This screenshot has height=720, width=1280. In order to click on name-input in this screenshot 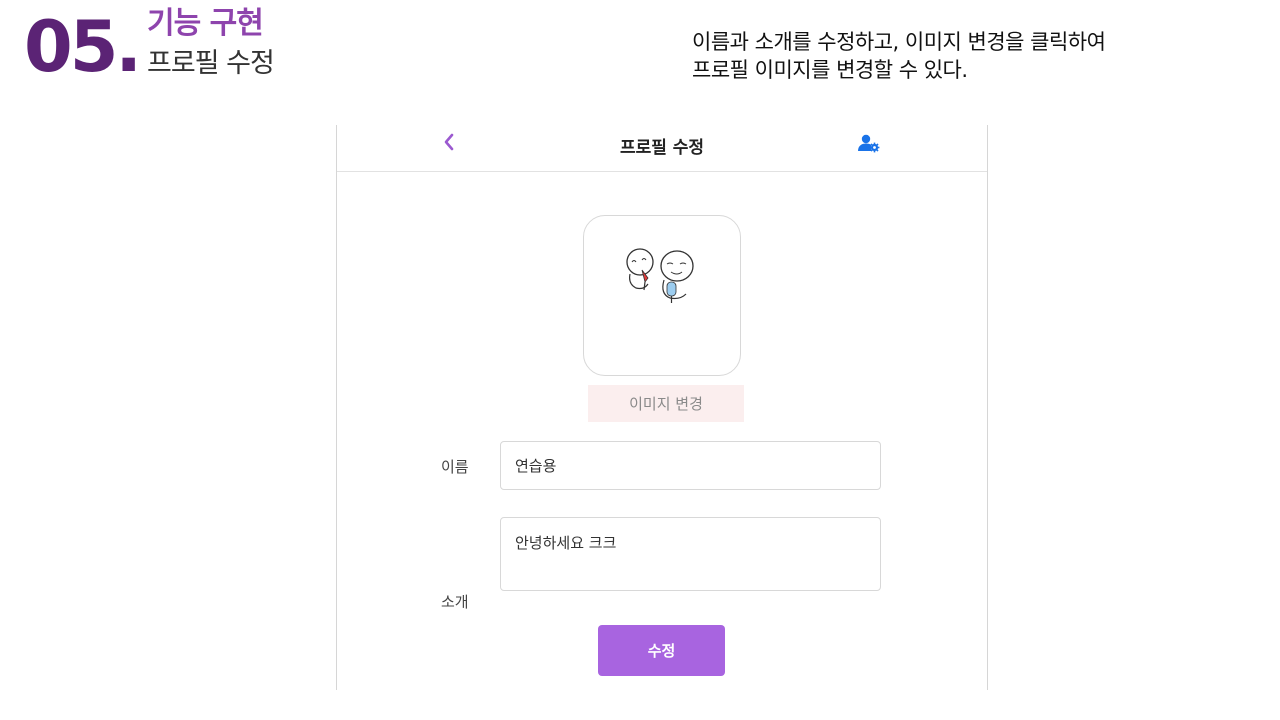, I will do `click(690, 465)`.